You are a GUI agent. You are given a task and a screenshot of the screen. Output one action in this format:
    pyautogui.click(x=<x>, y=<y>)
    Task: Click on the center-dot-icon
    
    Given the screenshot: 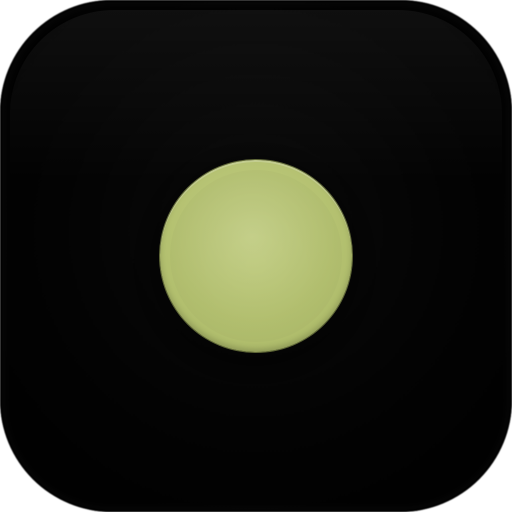 What is the action you would take?
    pyautogui.click(x=256, y=256)
    